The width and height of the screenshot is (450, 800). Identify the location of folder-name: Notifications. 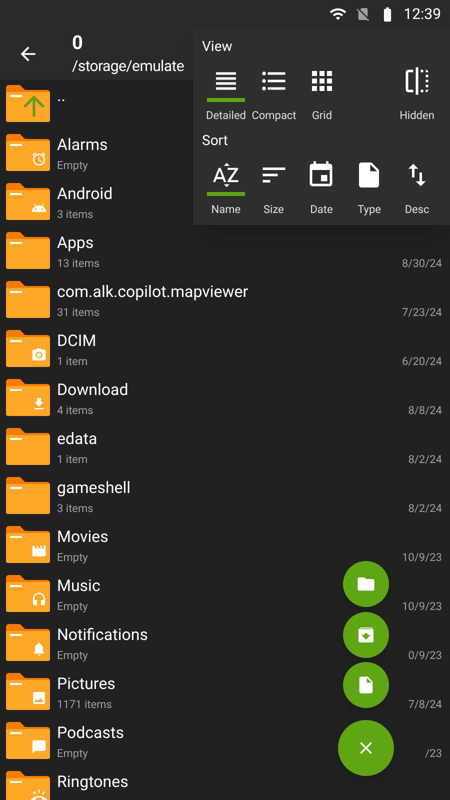
(102, 635).